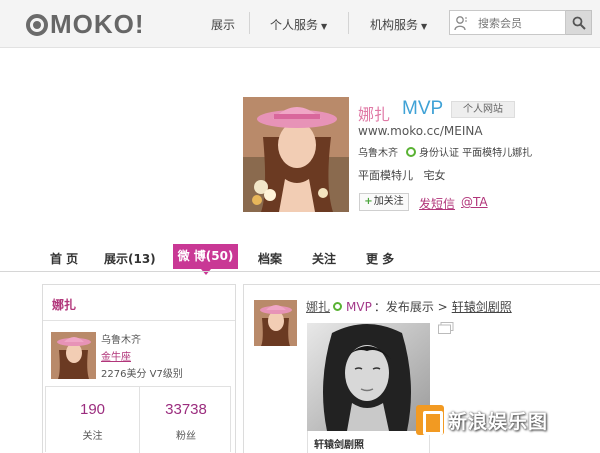 The image size is (600, 453). I want to click on post-author-avatar, so click(275, 323).